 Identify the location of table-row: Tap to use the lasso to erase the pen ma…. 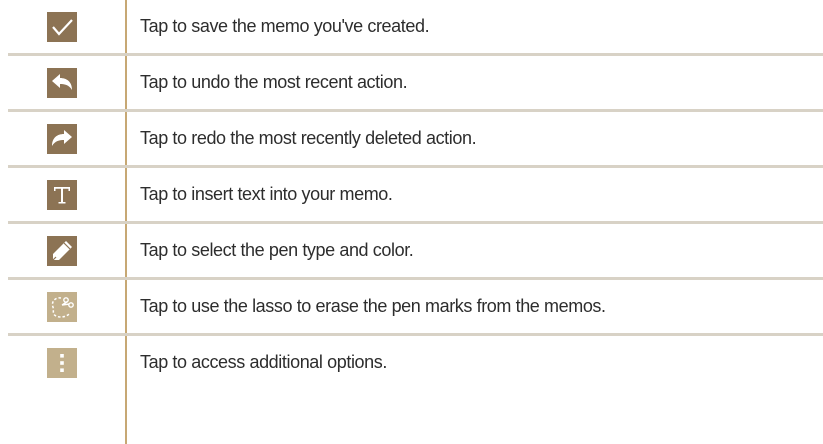
(411, 308).